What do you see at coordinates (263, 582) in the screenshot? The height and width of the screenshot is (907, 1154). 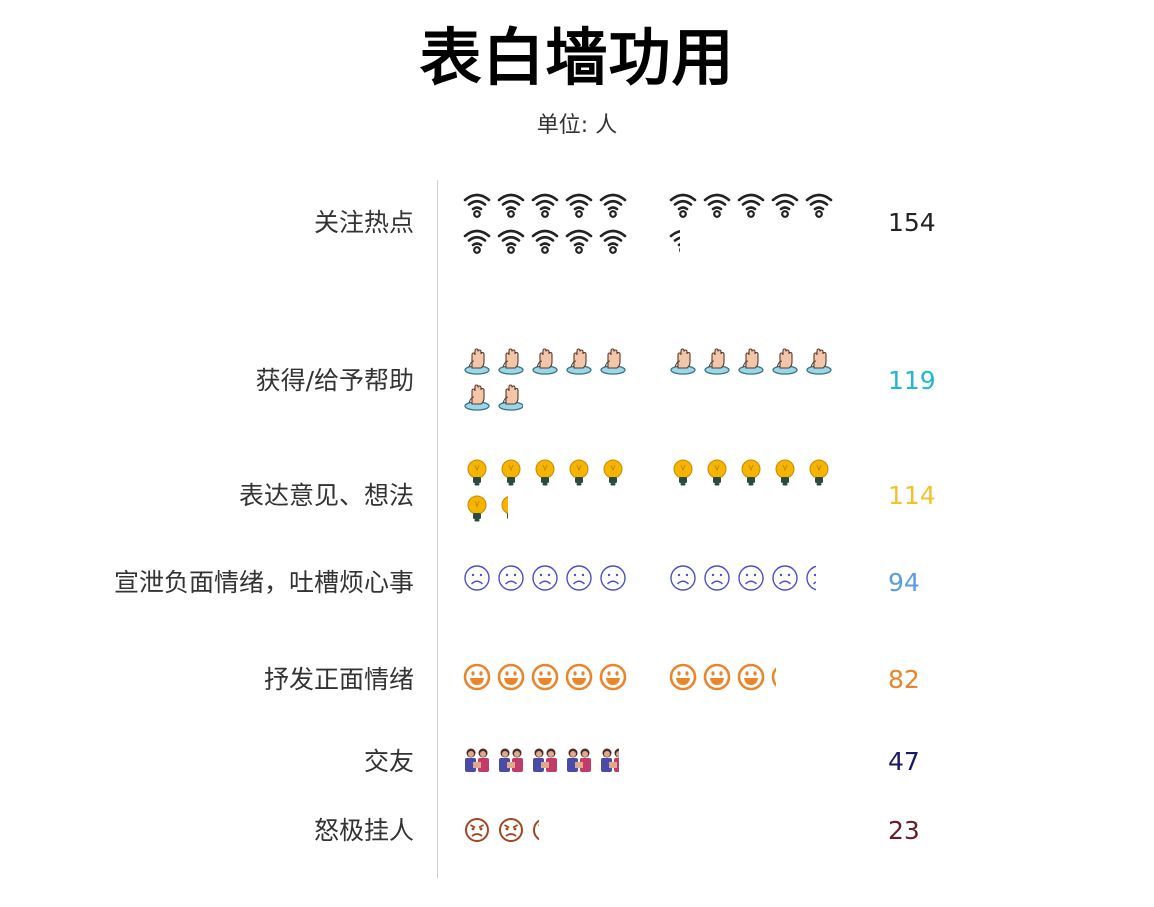 I see `category-label: 宣泄负面情绪，吐槽烦心事` at bounding box center [263, 582].